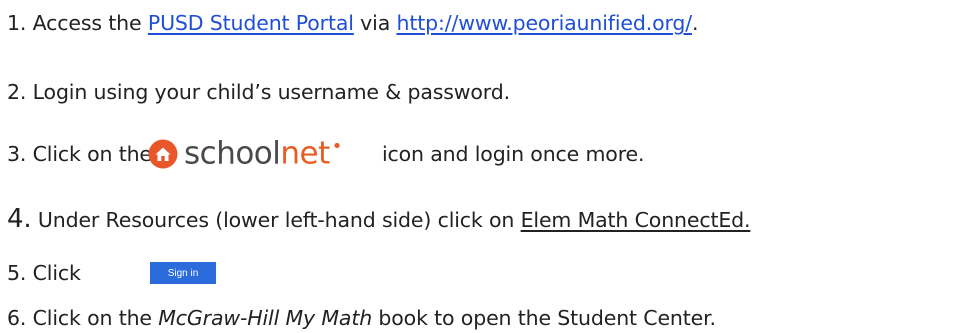  I want to click on step-3-continued: icon and login once more., so click(513, 154).